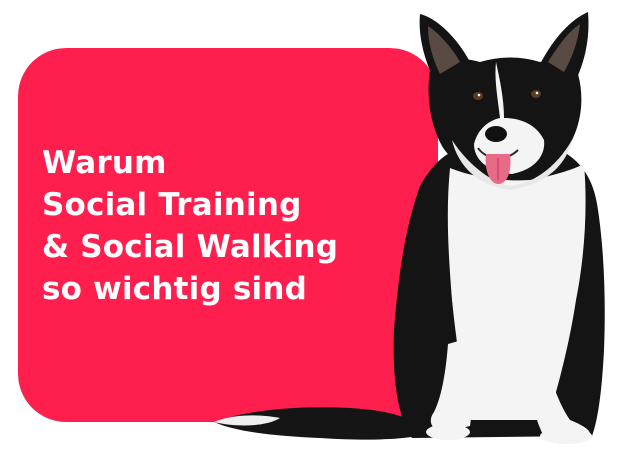  Describe the element at coordinates (175, 289) in the screenshot. I see `headline-line-4: so wichtig sind` at that location.